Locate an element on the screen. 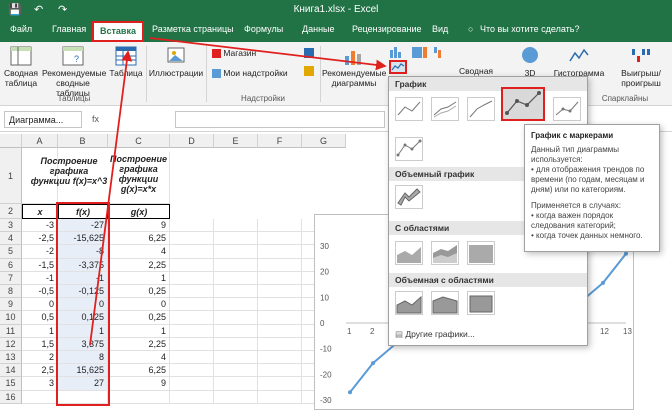  3d-area-thumb-2 is located at coordinates (445, 303).